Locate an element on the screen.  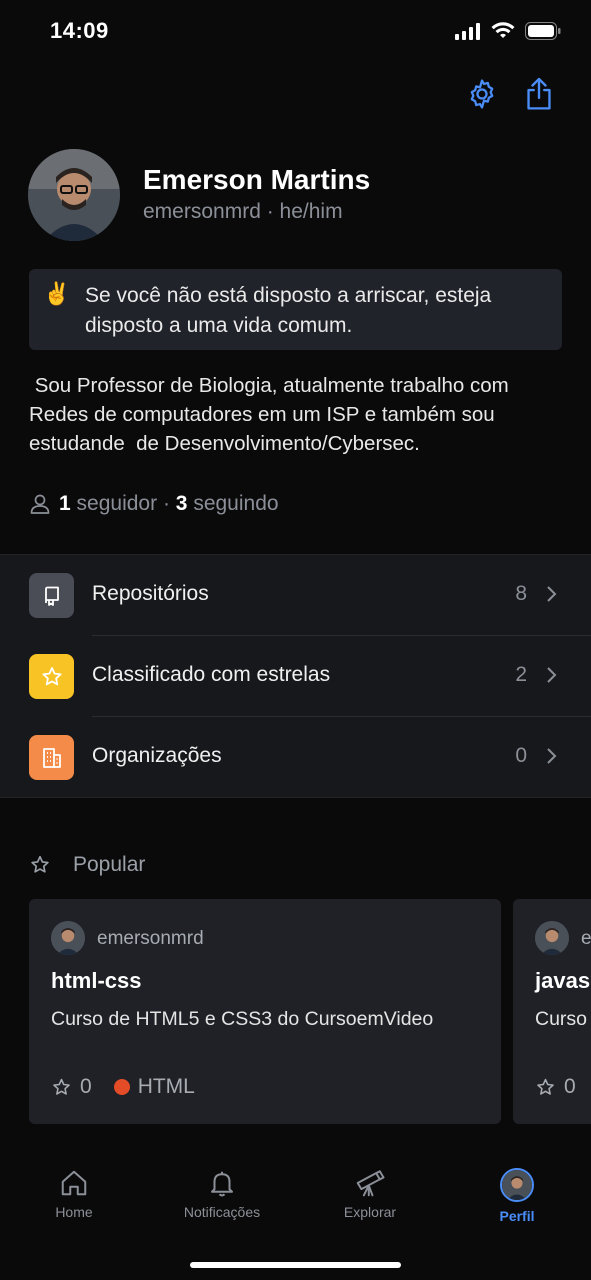
card-meta: 0 HTML is located at coordinates (123, 1087).